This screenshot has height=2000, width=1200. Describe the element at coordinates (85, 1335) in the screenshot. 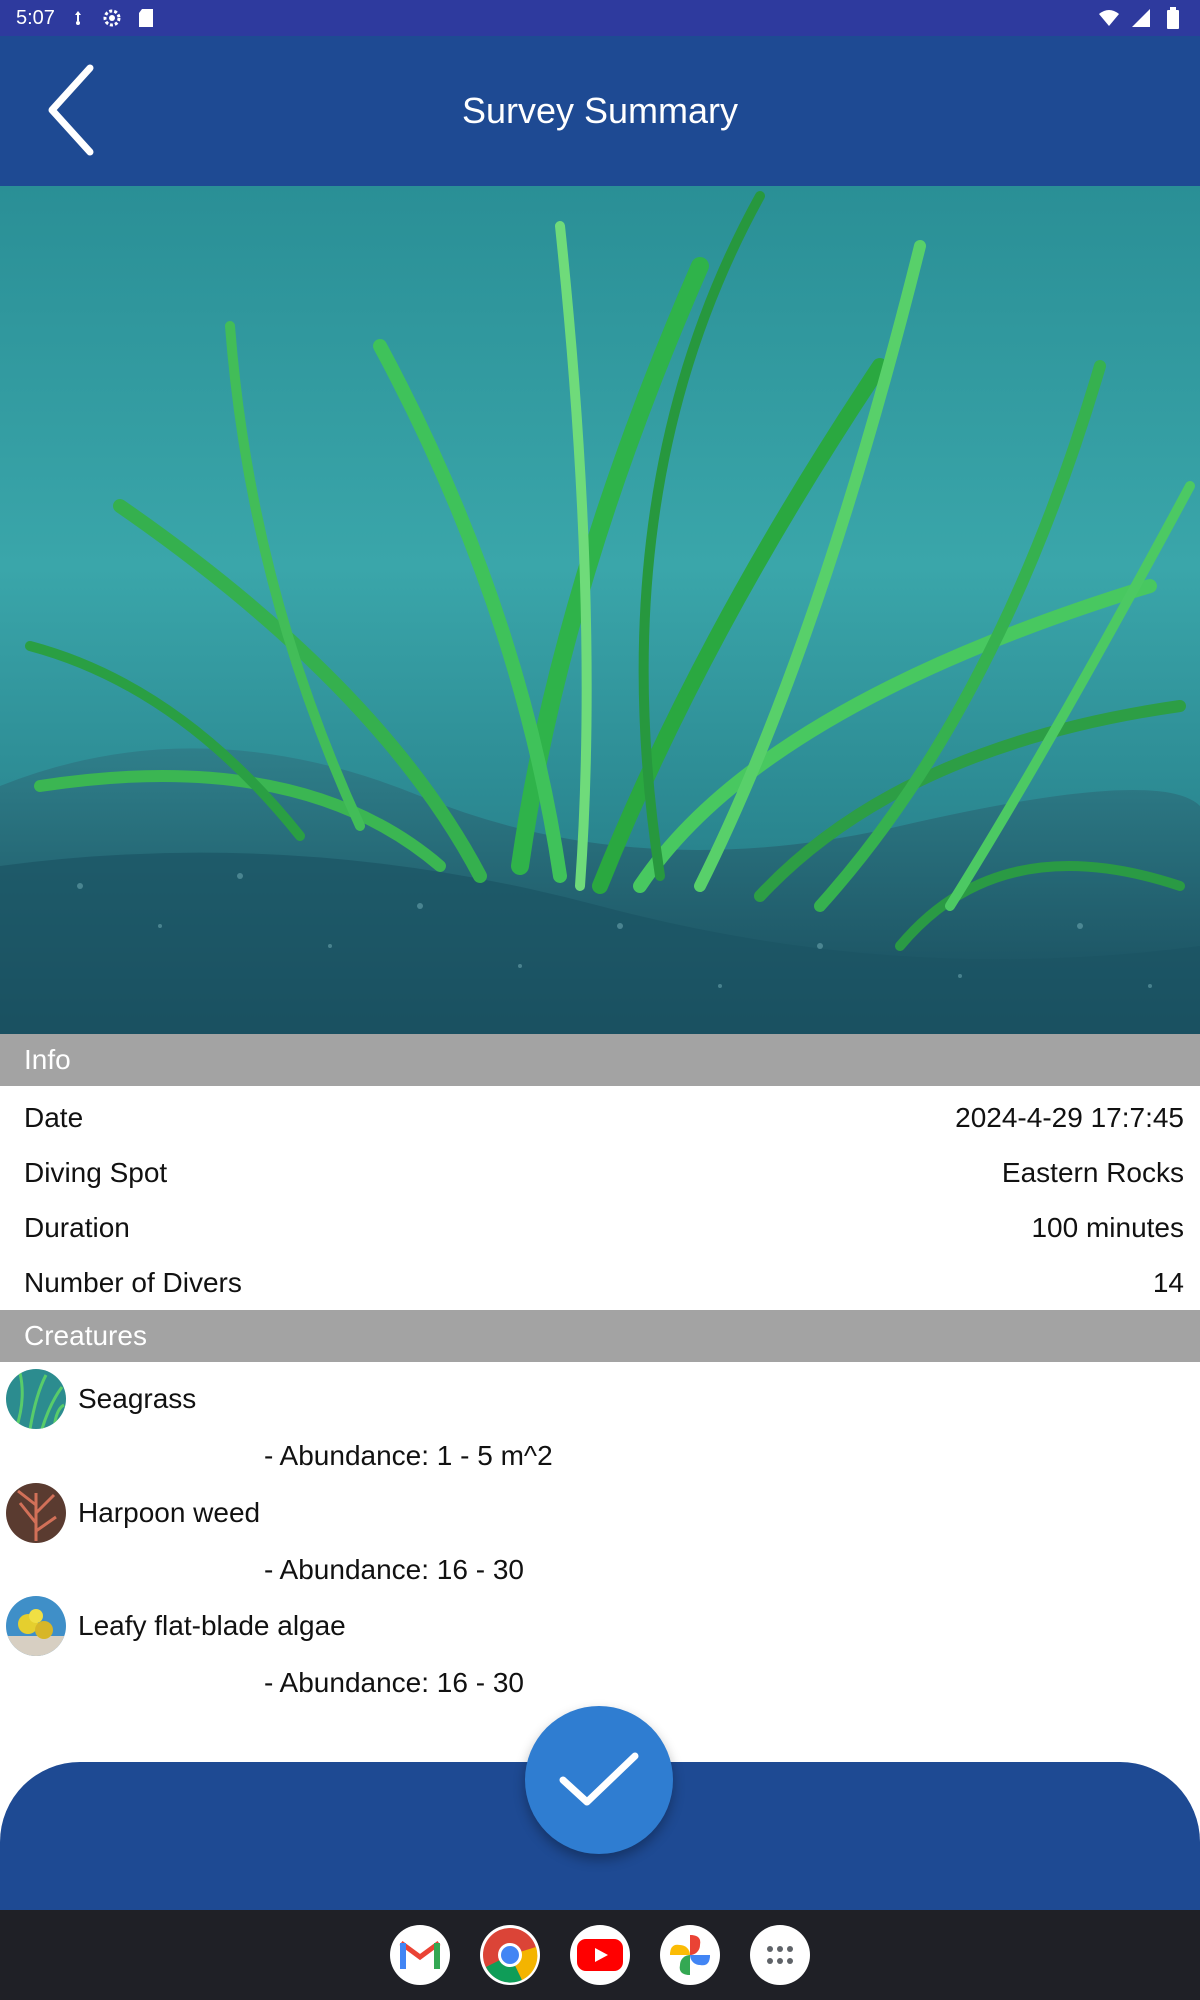

I see `creatures-header-label: Creatures` at that location.